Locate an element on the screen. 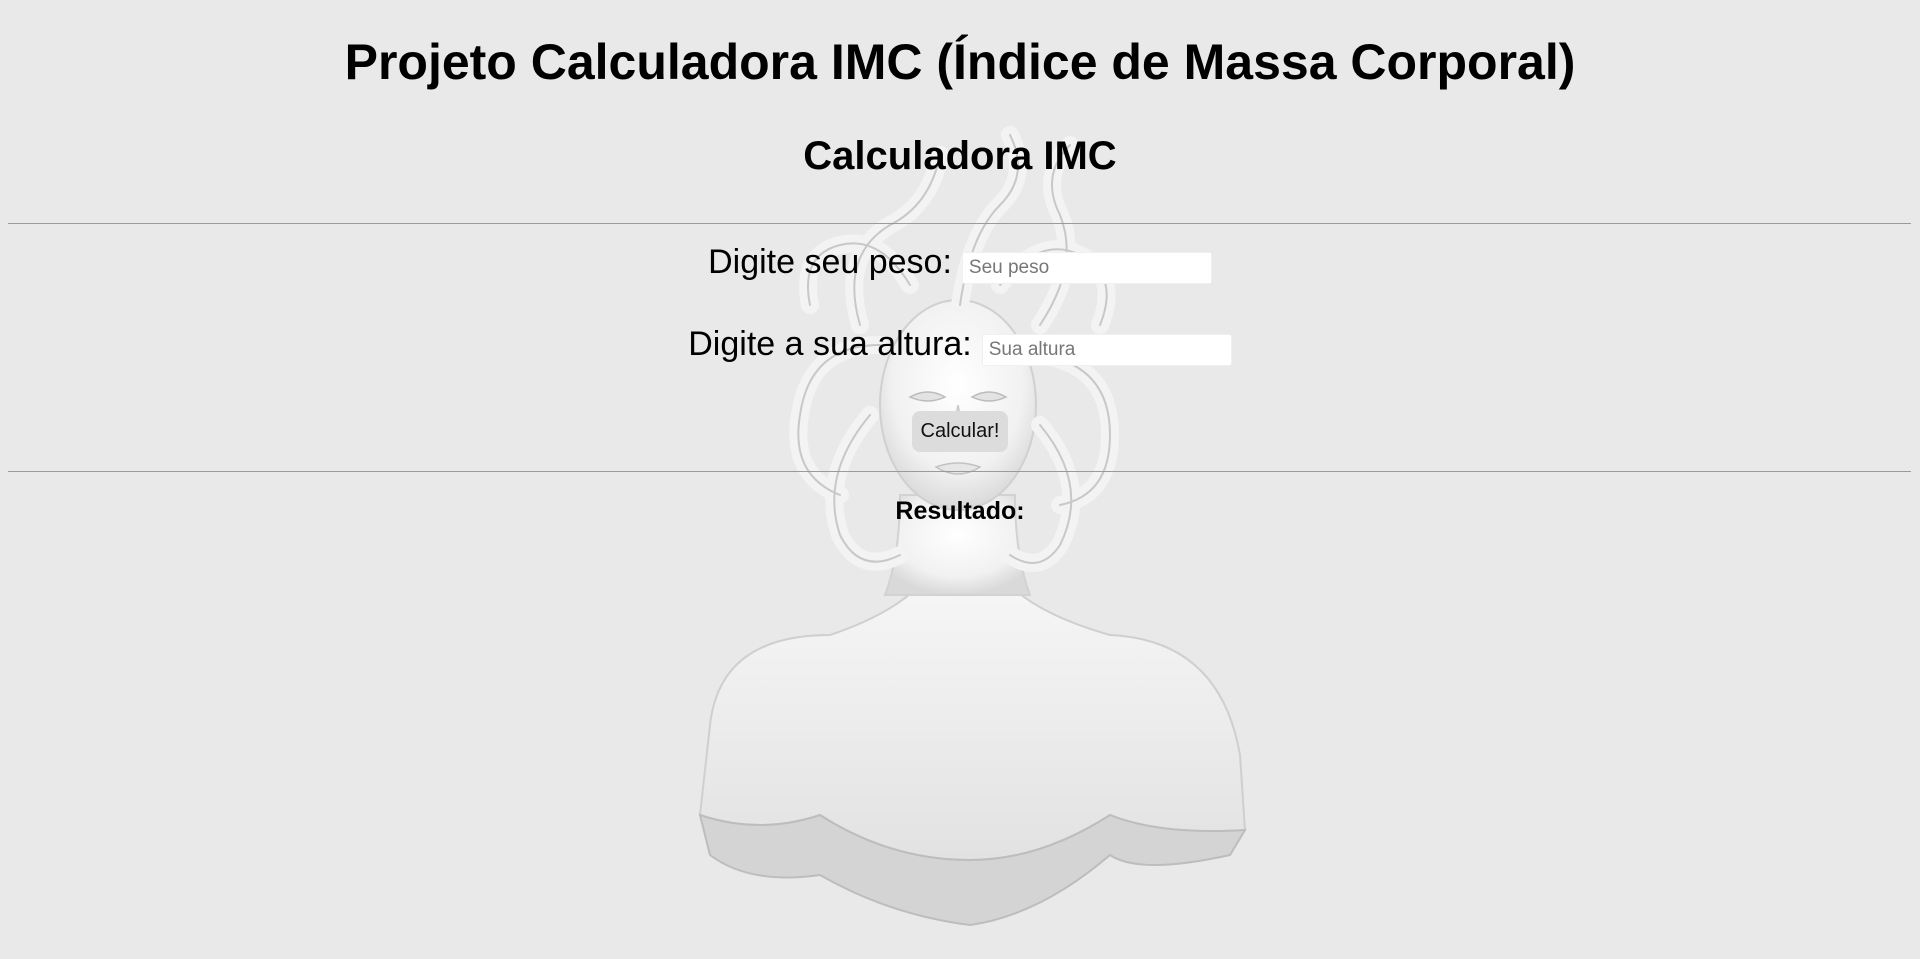  top-divider is located at coordinates (959, 223).